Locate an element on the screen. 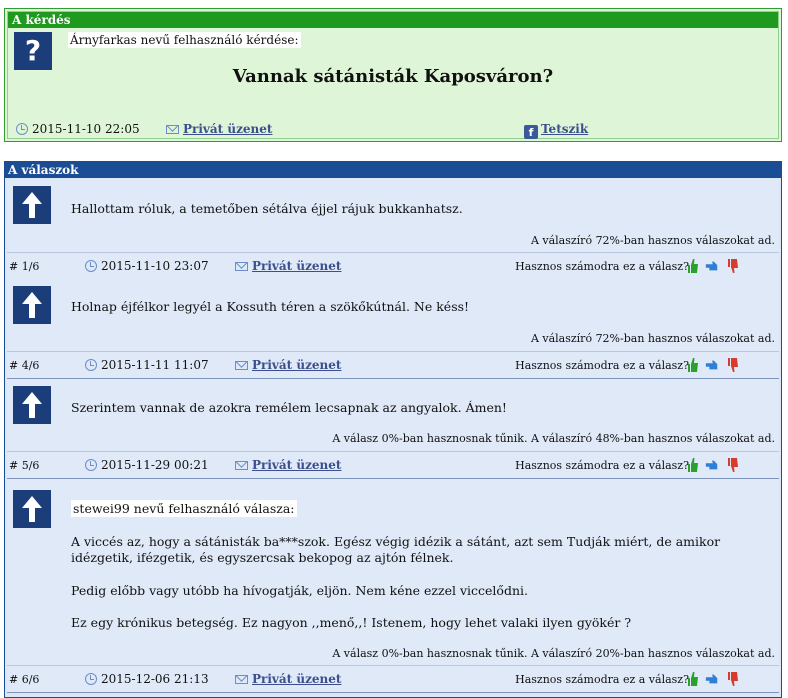 This screenshot has height=698, width=788. answer-number: # 6/6 is located at coordinates (24, 679).